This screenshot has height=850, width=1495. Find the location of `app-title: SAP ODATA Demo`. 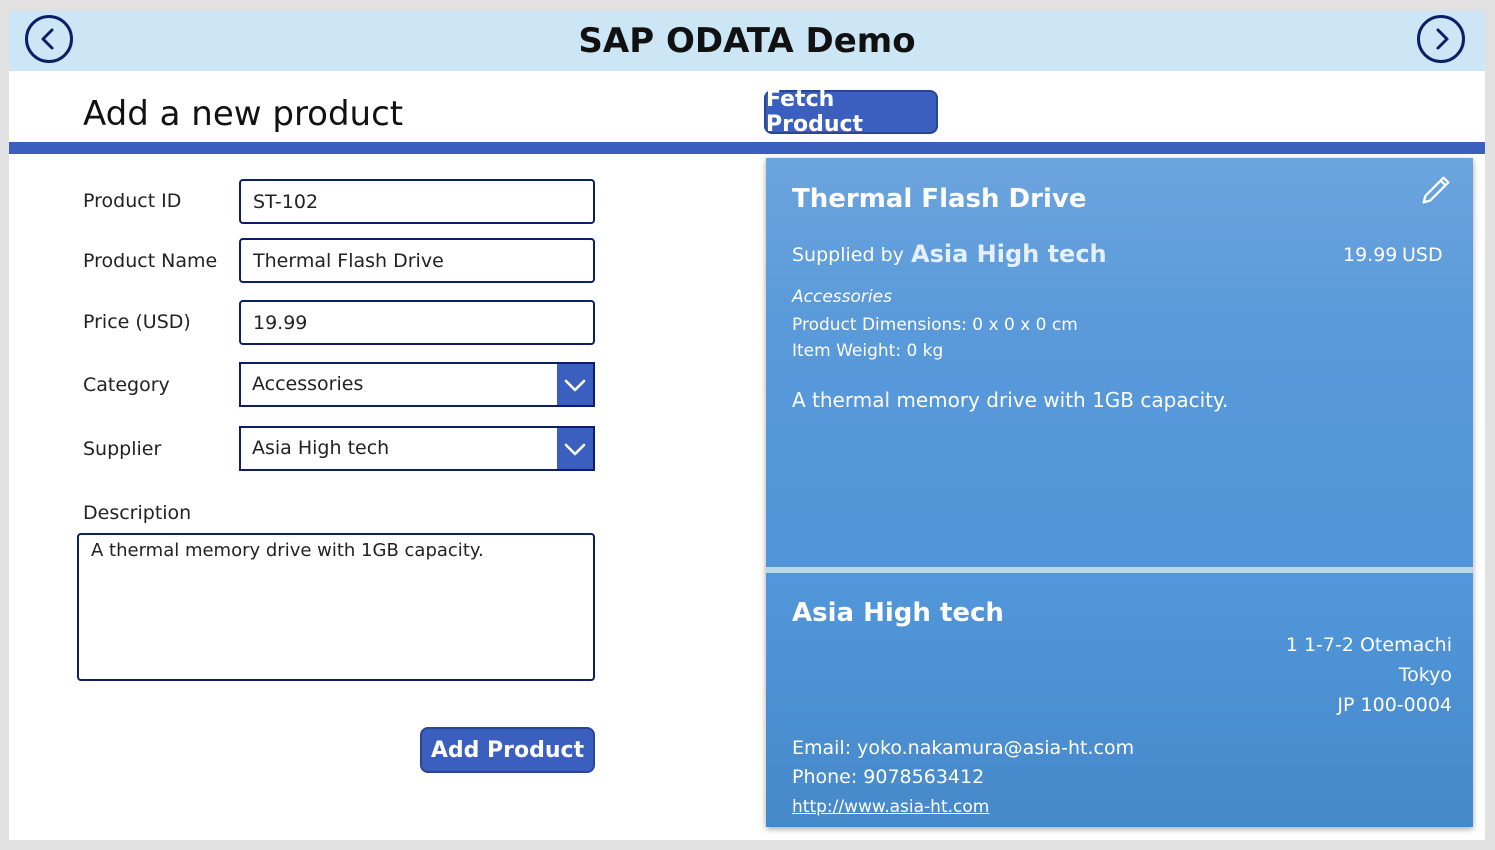

app-title: SAP ODATA Demo is located at coordinates (747, 41).